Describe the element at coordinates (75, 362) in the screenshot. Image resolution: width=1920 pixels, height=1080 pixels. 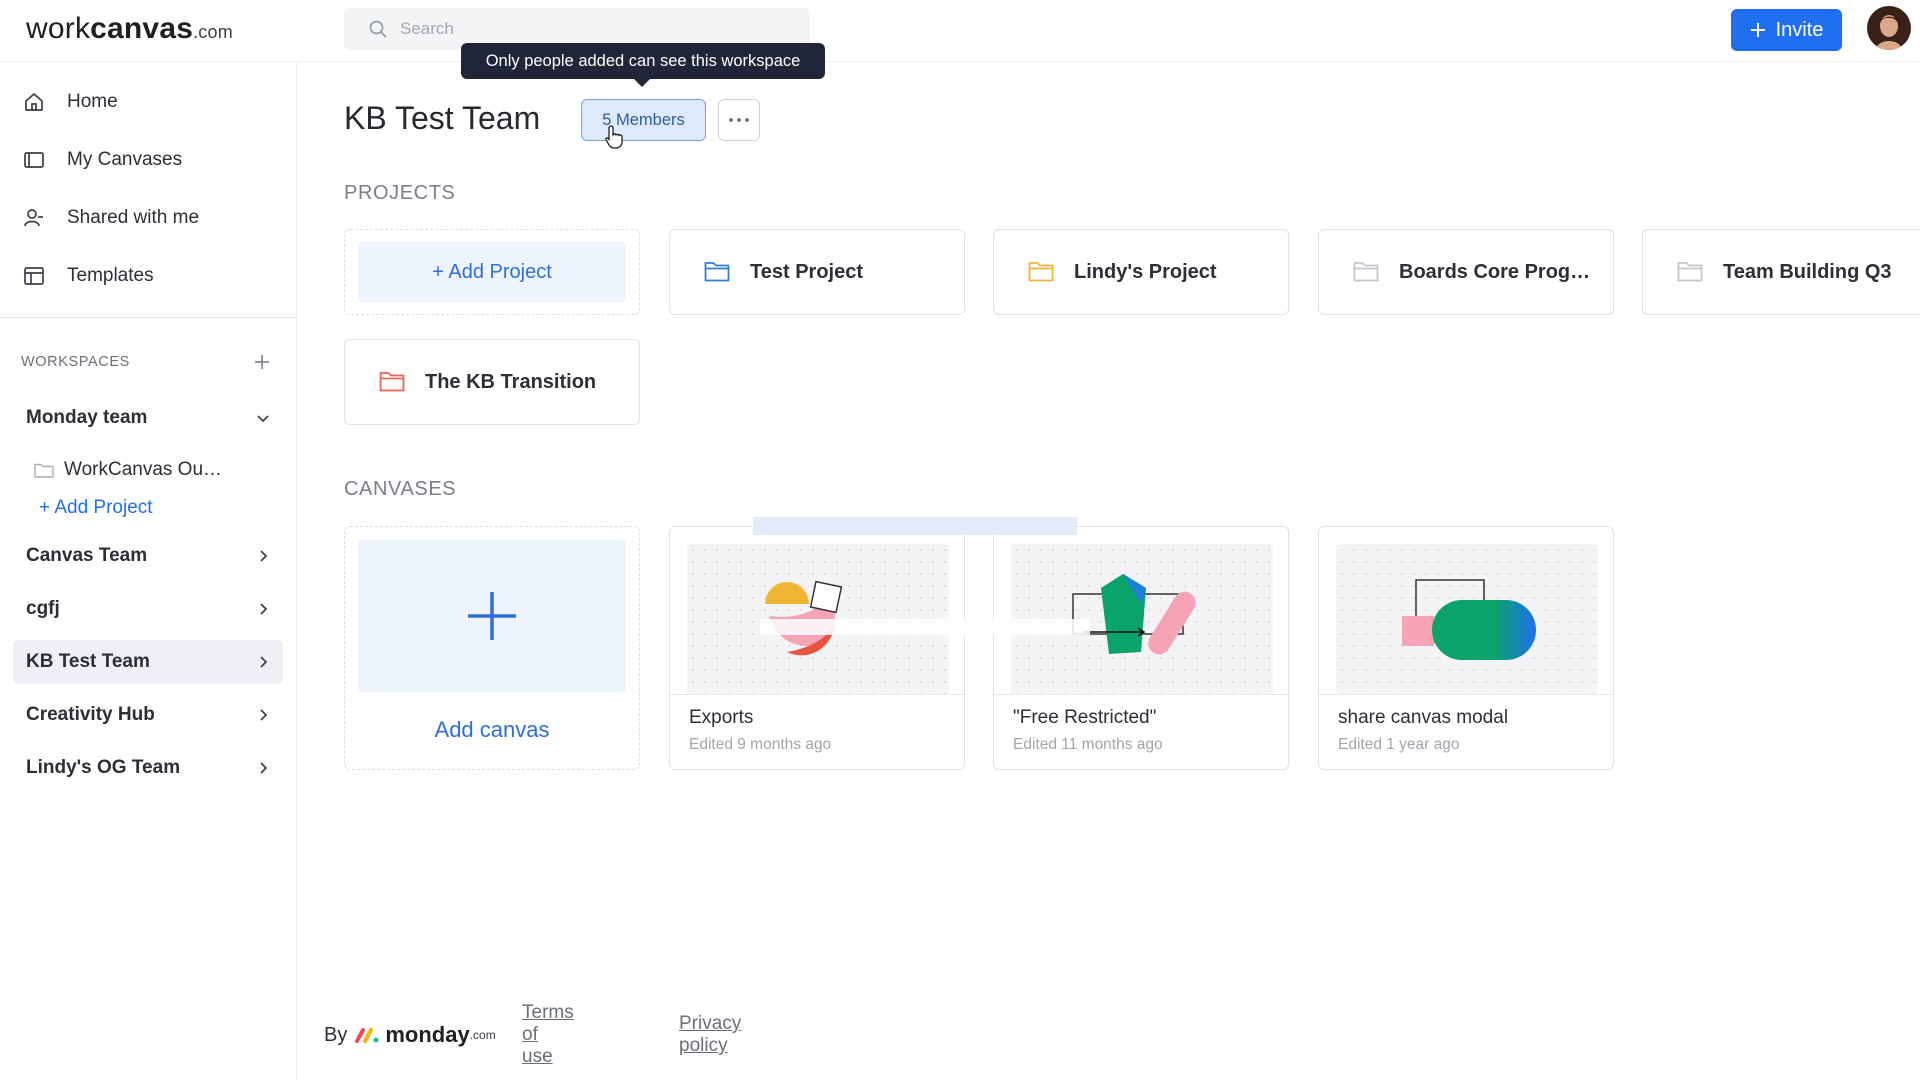
I see `workspaces-header: WORKSPACES` at that location.